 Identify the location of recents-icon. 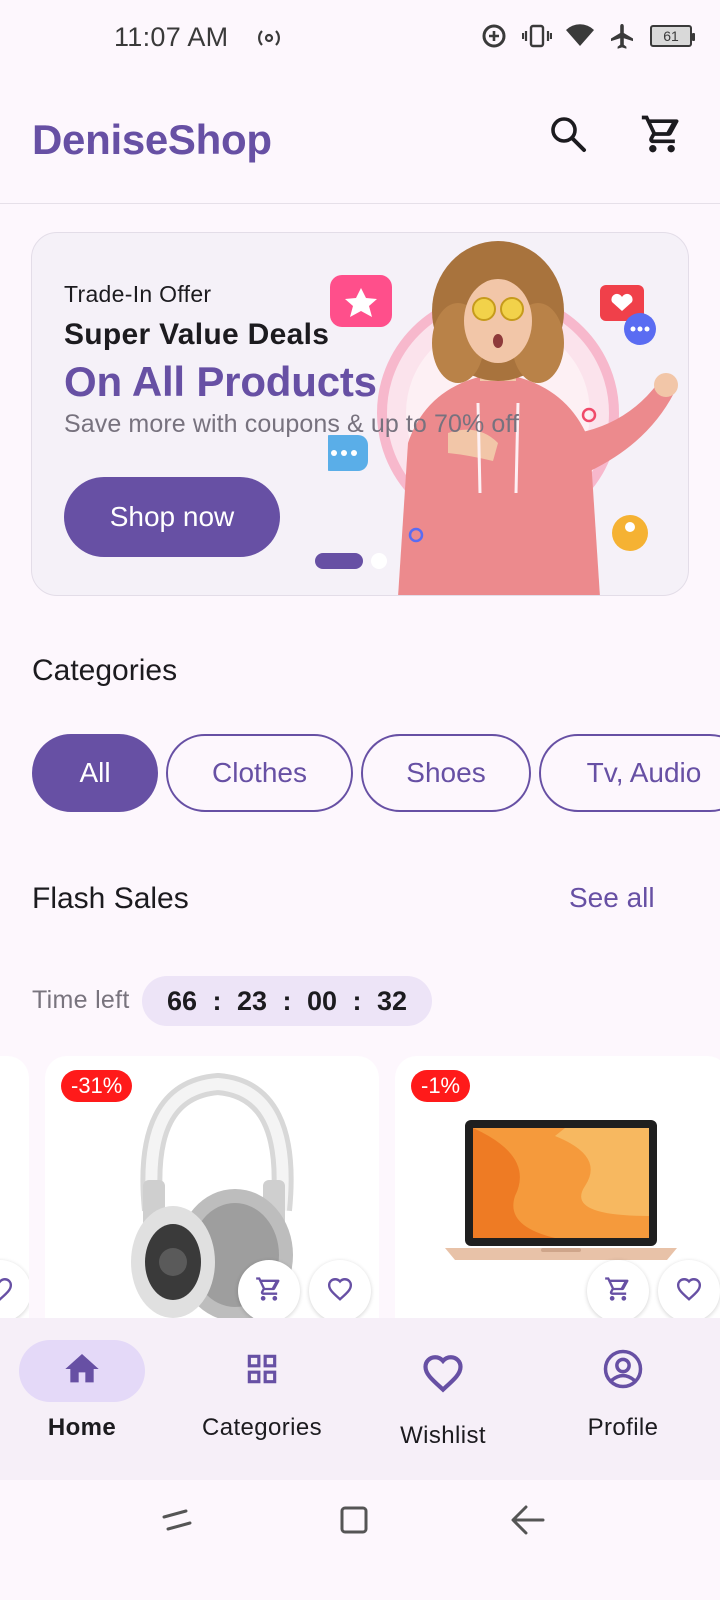
(177, 1522).